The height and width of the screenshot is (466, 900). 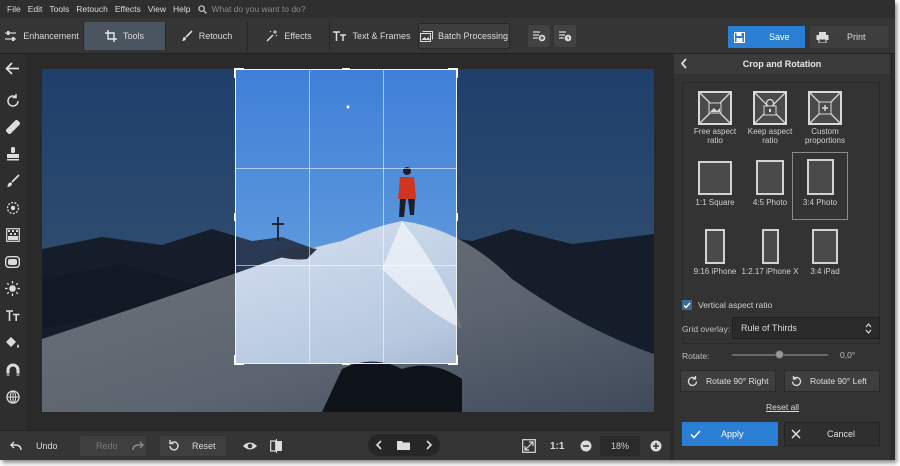 I want to click on menu-view: View, so click(x=157, y=9).